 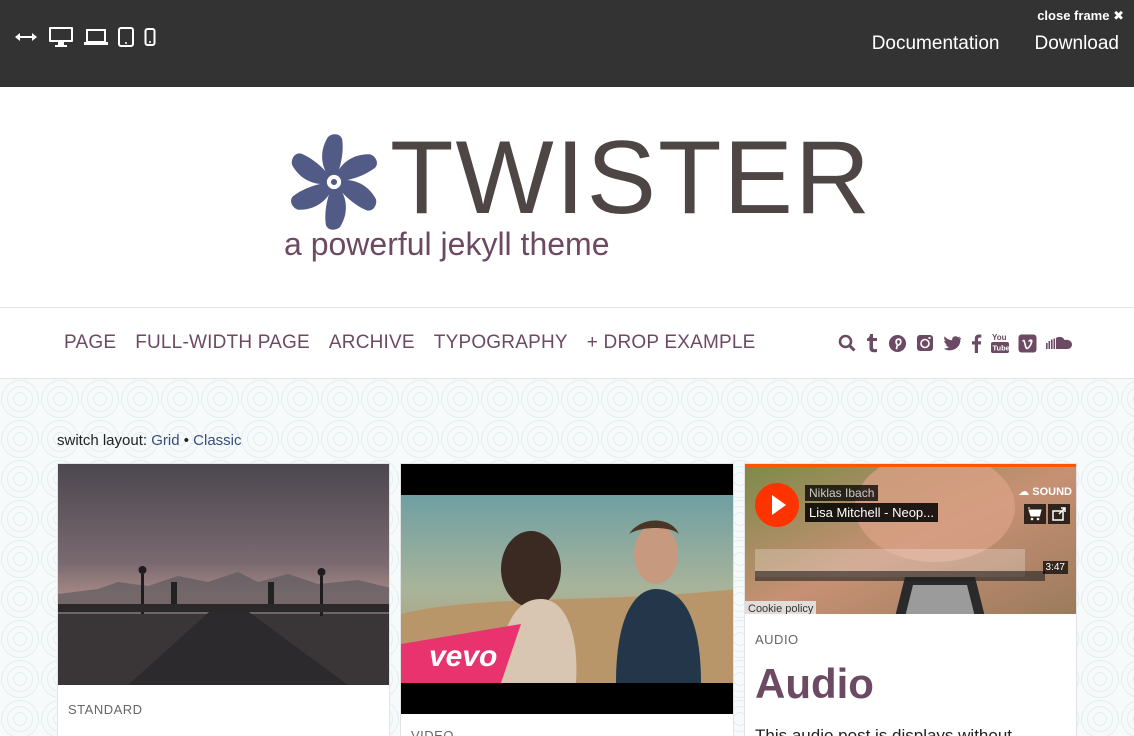 What do you see at coordinates (1027, 343) in the screenshot?
I see `vimeo-icon` at bounding box center [1027, 343].